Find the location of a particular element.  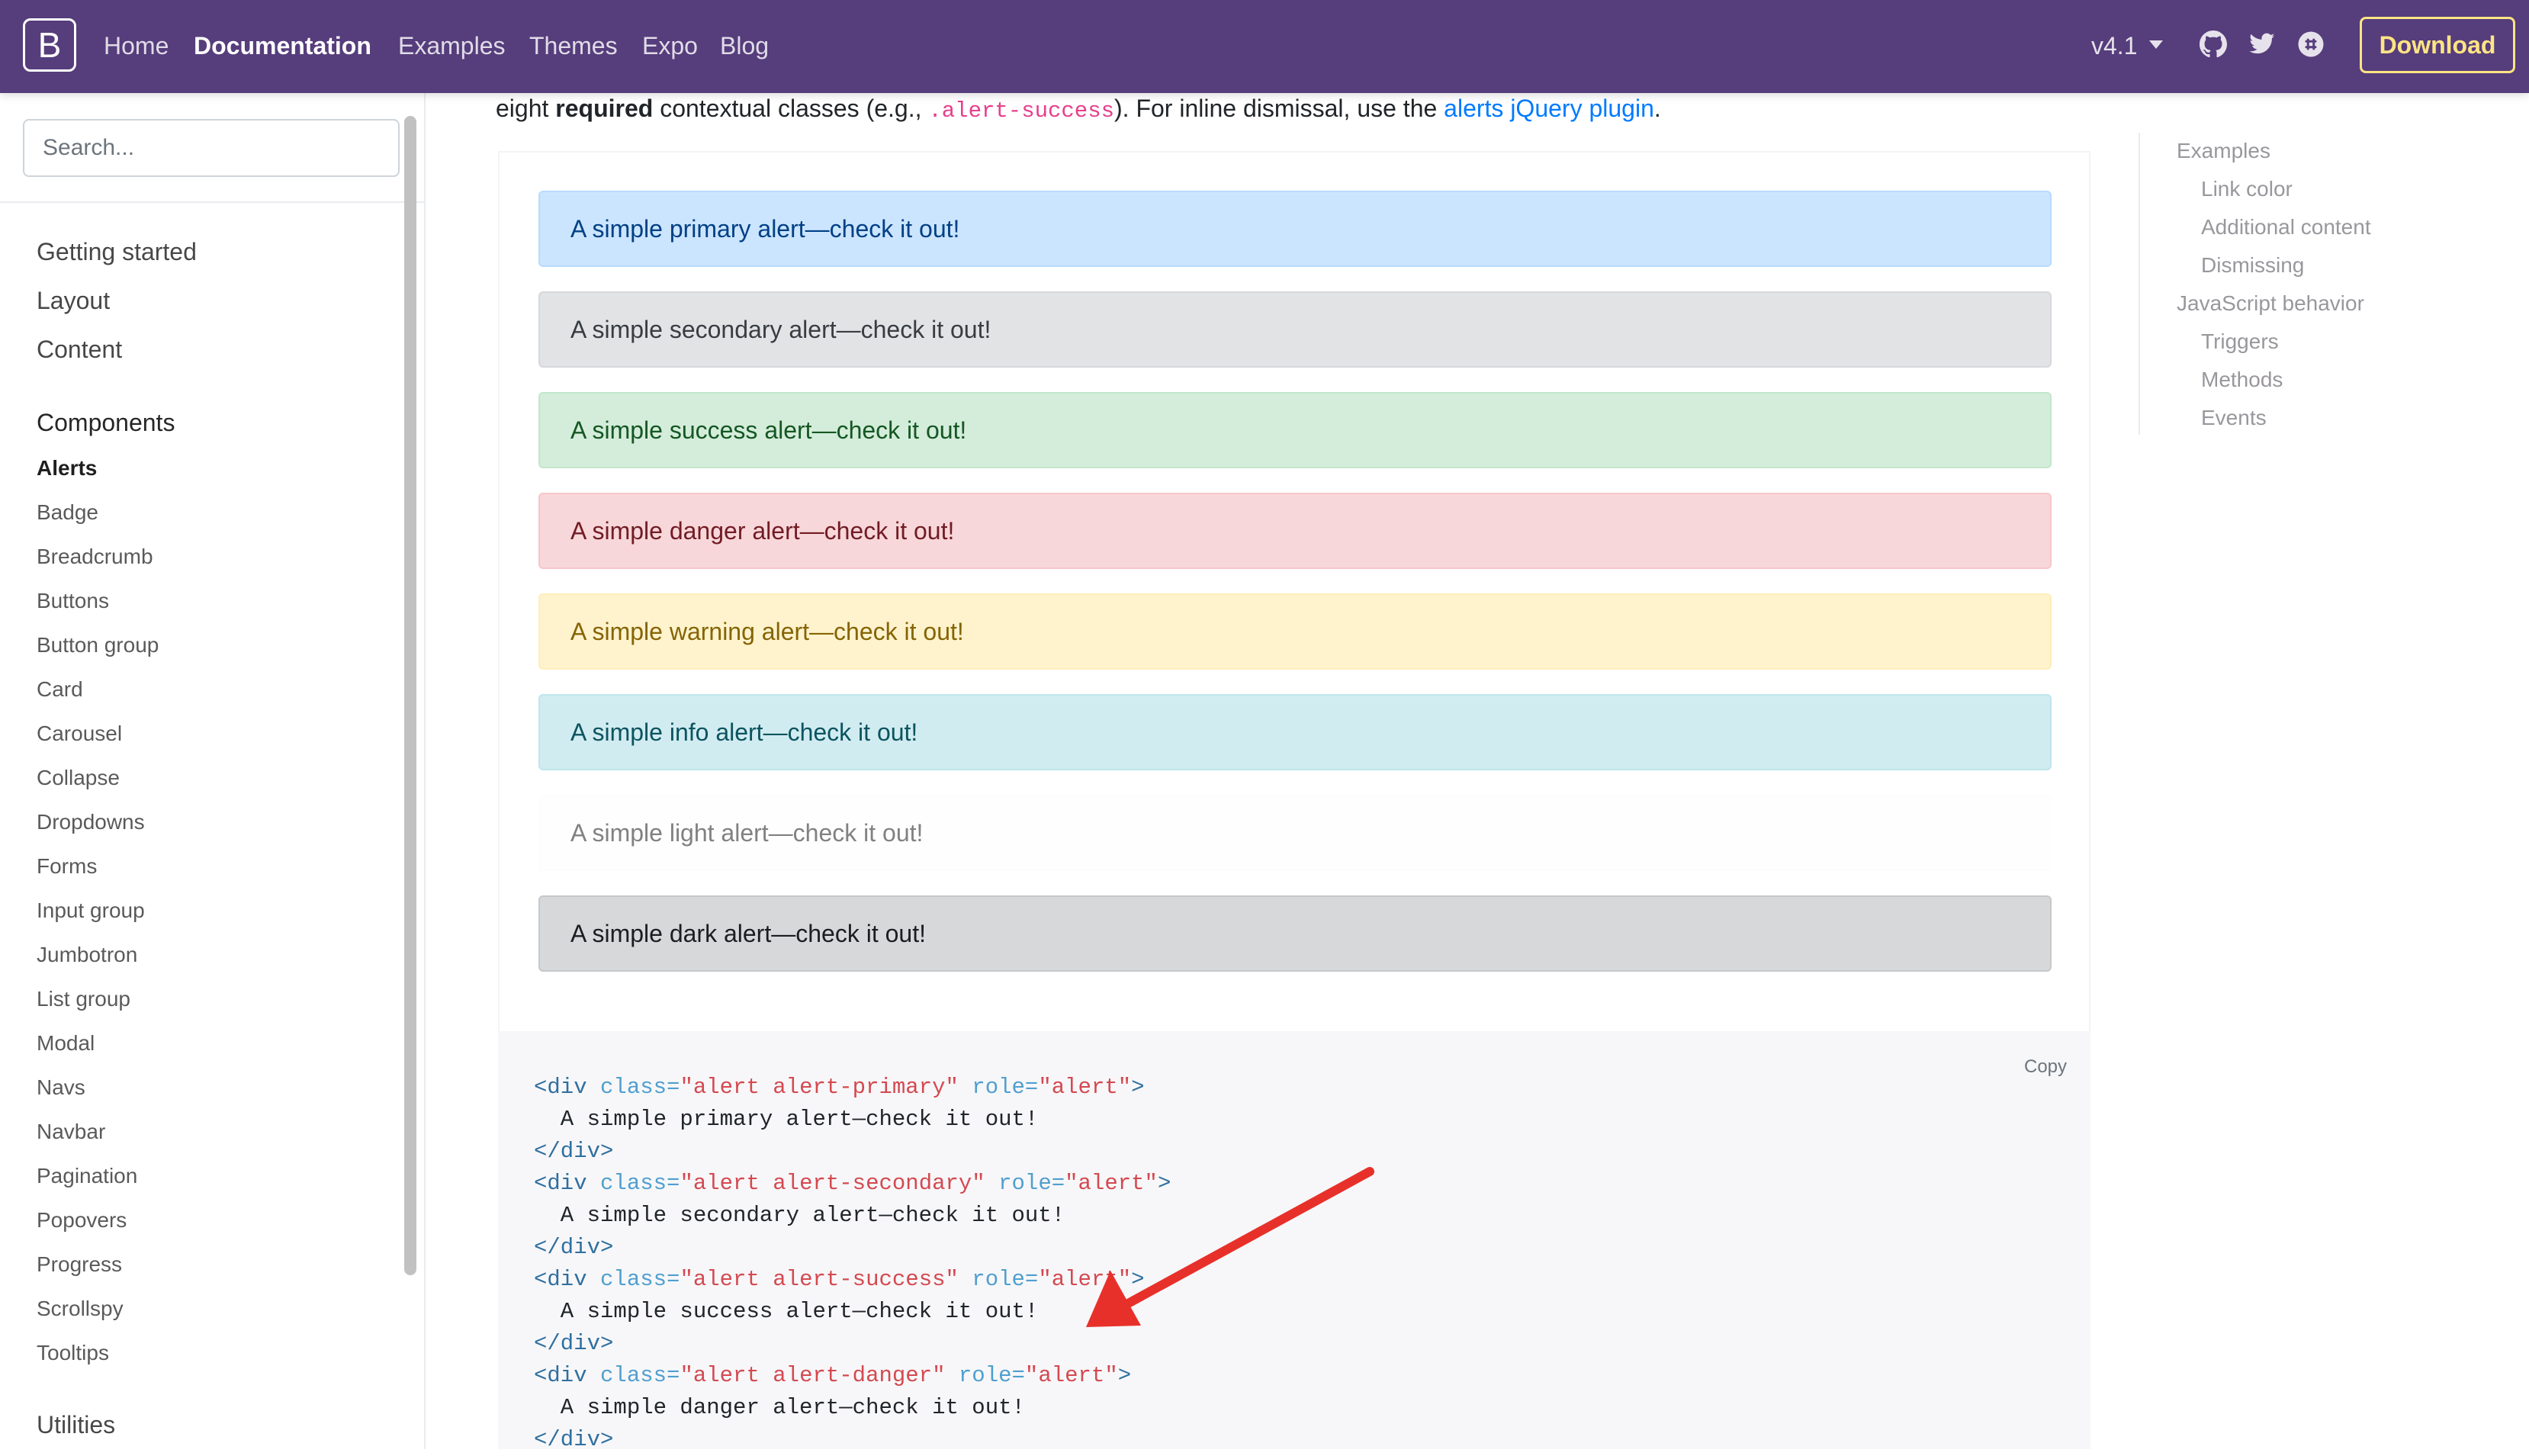

search-input is located at coordinates (212, 148).